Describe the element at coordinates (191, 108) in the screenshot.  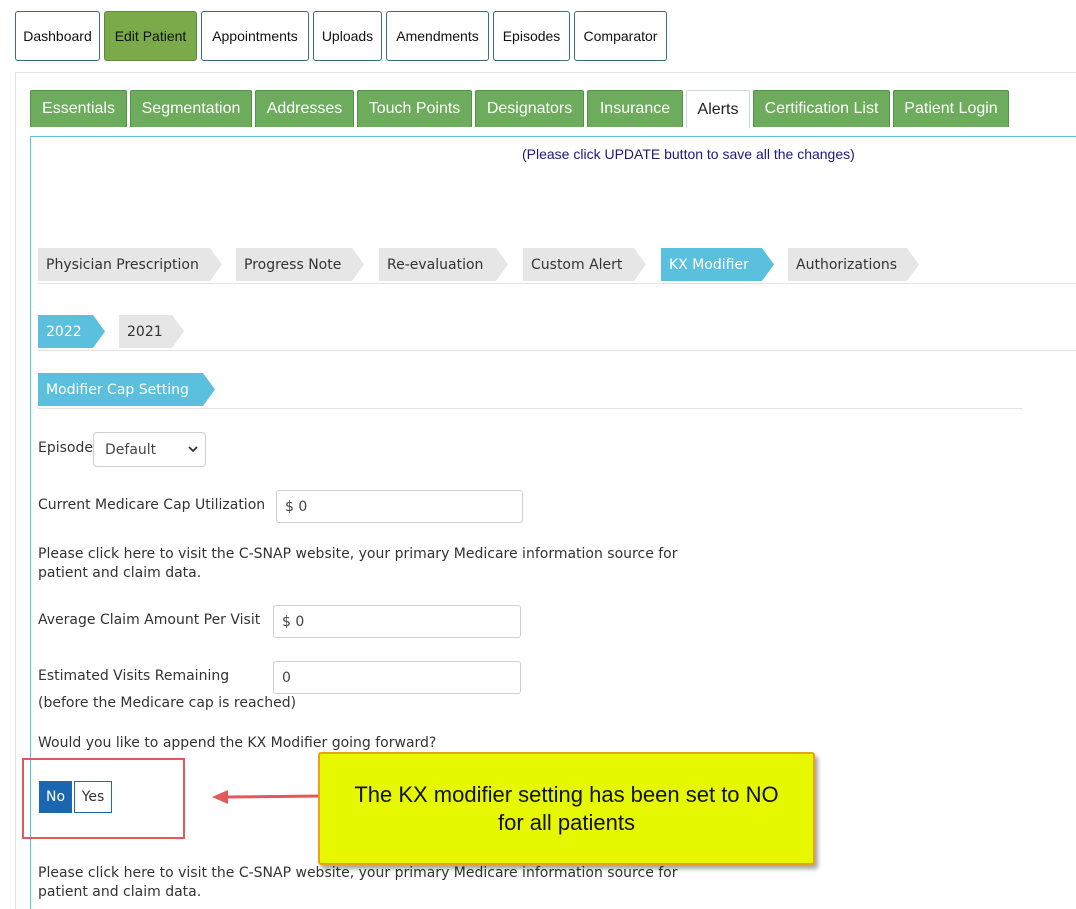
I see `tab-segmentation: Segmentation` at that location.